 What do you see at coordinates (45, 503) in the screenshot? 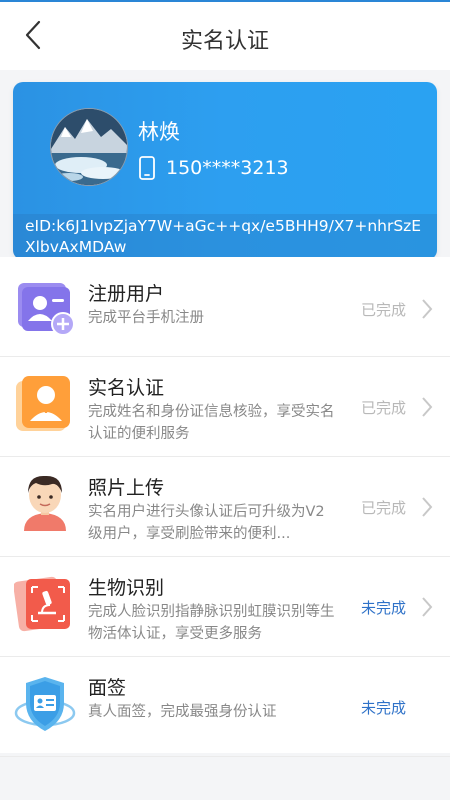
I see `photo-upload-icon` at bounding box center [45, 503].